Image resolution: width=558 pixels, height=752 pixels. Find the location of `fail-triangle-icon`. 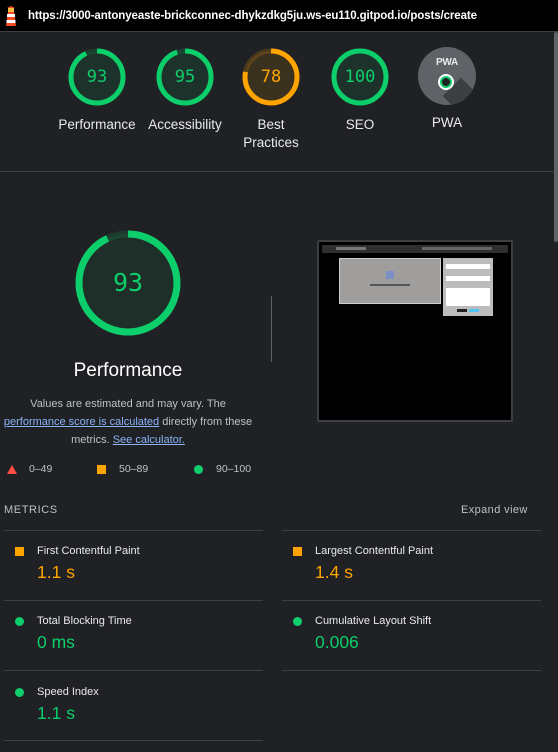

fail-triangle-icon is located at coordinates (12, 469).